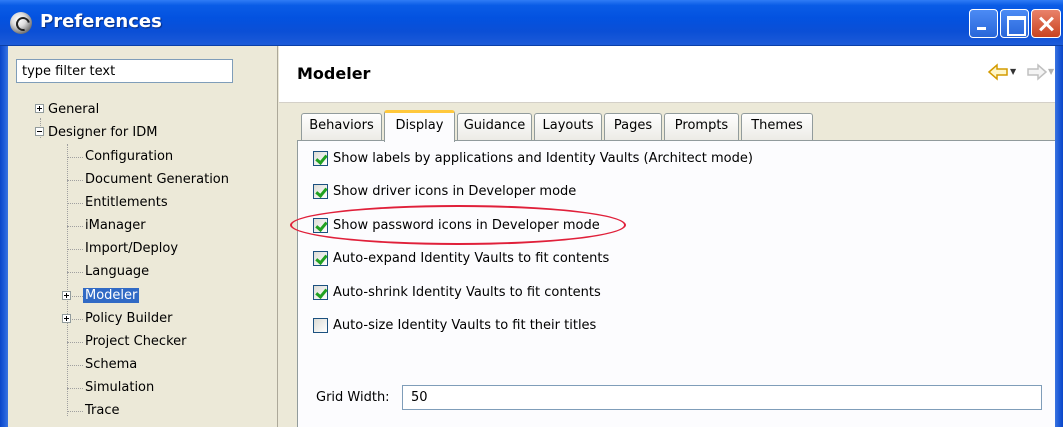 The height and width of the screenshot is (427, 1063). I want to click on tree-item-label: Project Checker, so click(136, 341).